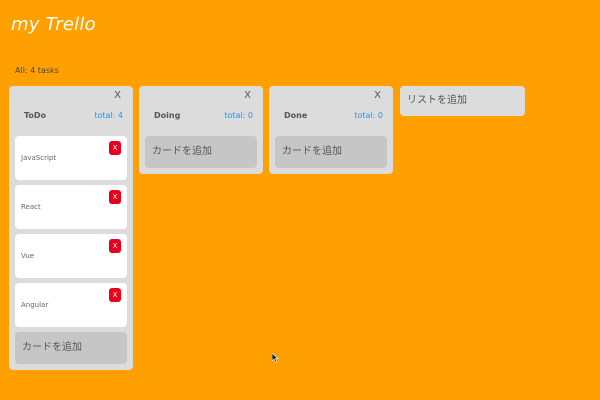 Image resolution: width=600 pixels, height=400 pixels. Describe the element at coordinates (296, 115) in the screenshot. I see `list-title: Done` at that location.